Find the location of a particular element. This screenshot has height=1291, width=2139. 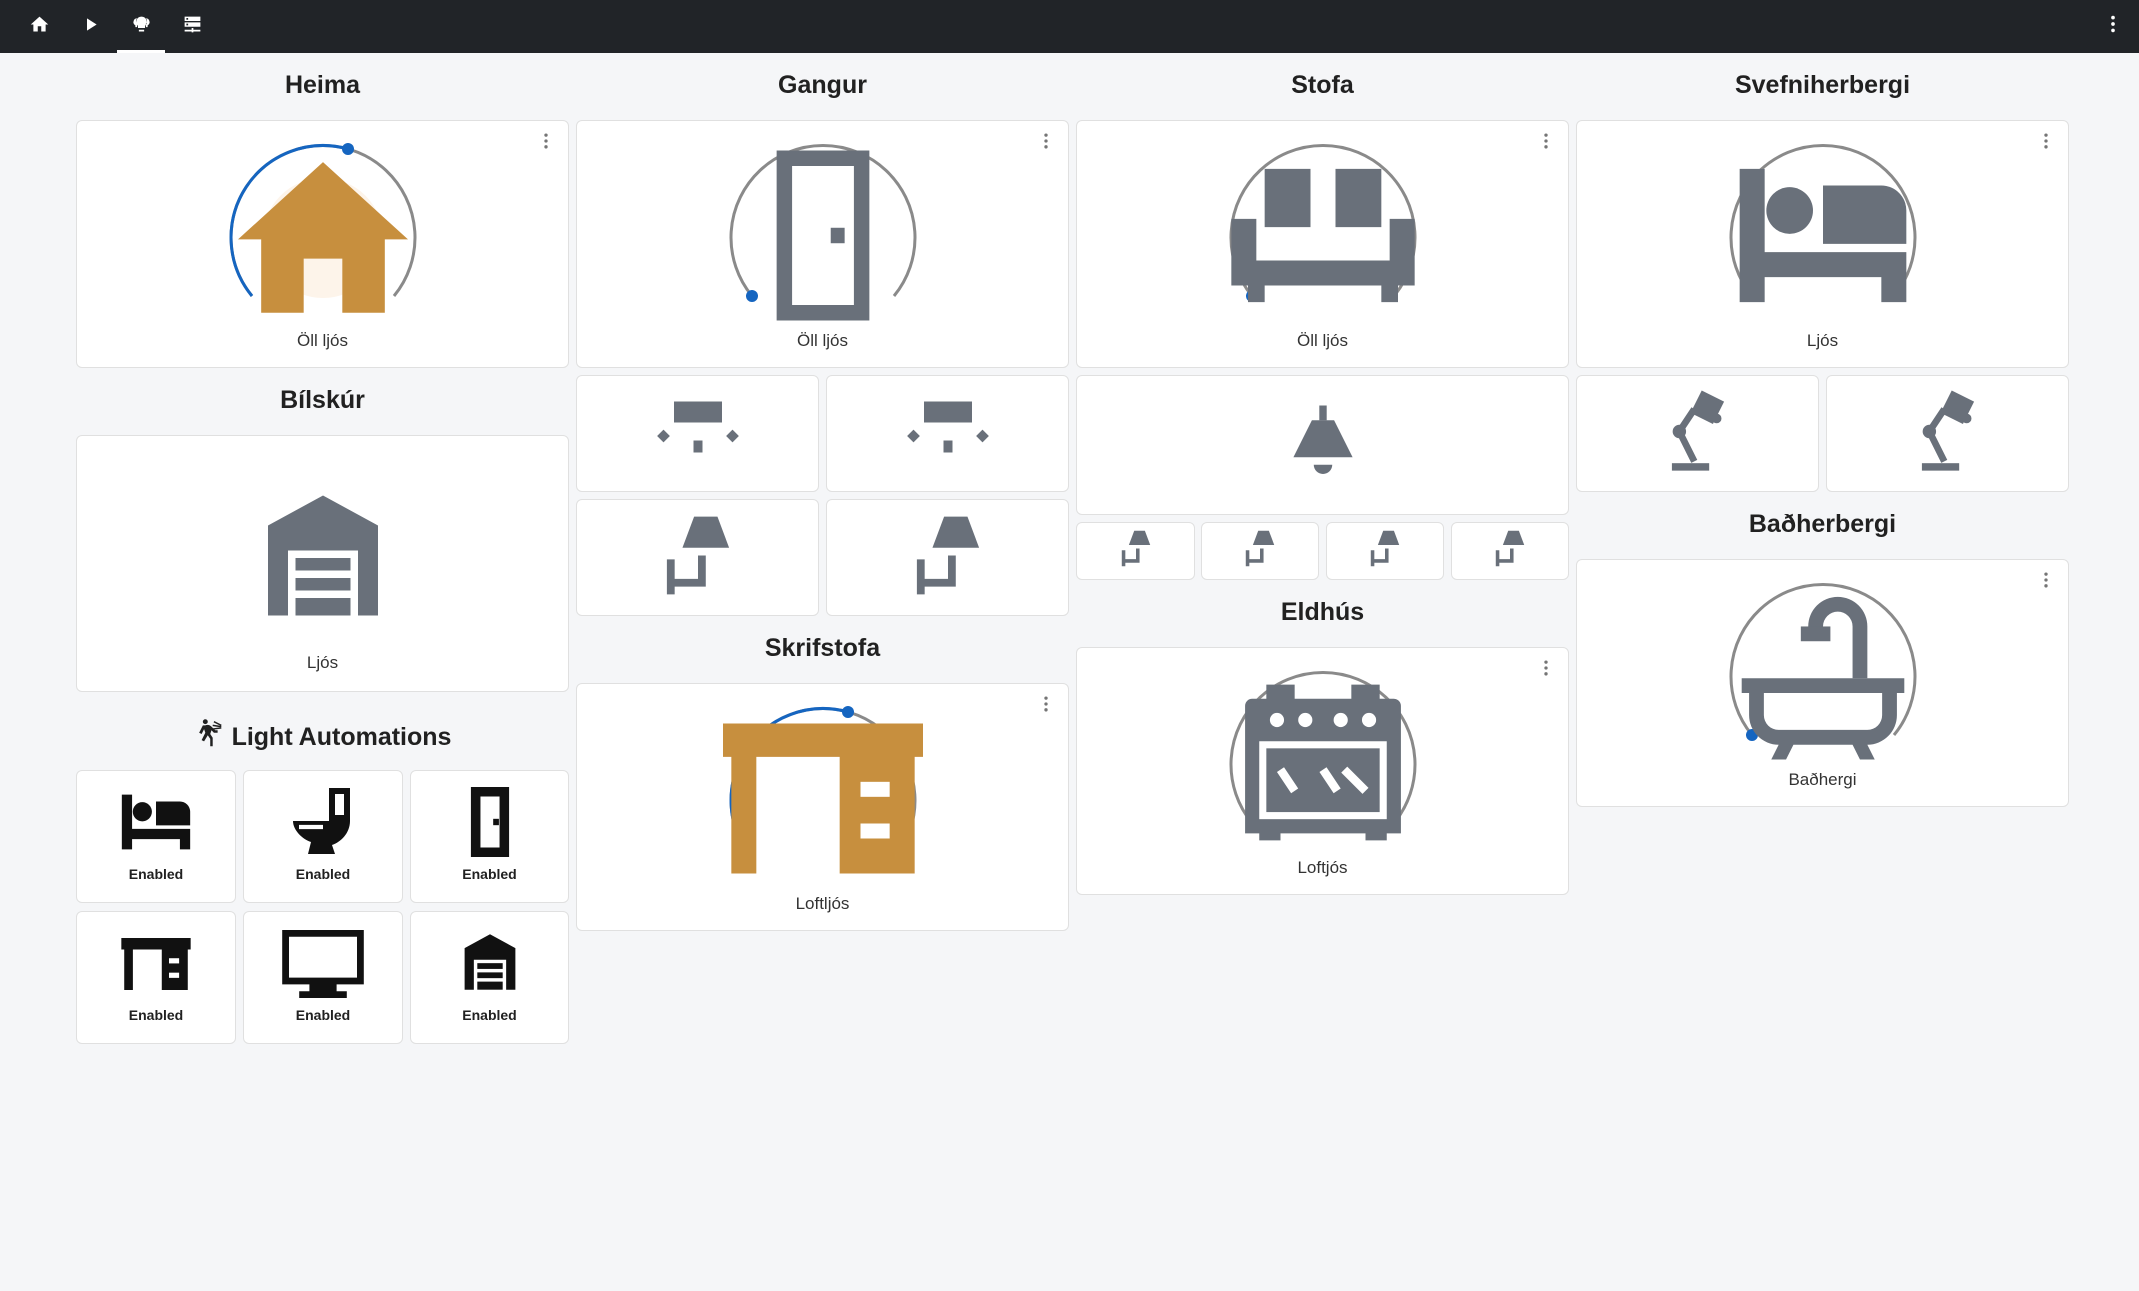

section-title-bilskur: Bílskúr is located at coordinates (322, 400).